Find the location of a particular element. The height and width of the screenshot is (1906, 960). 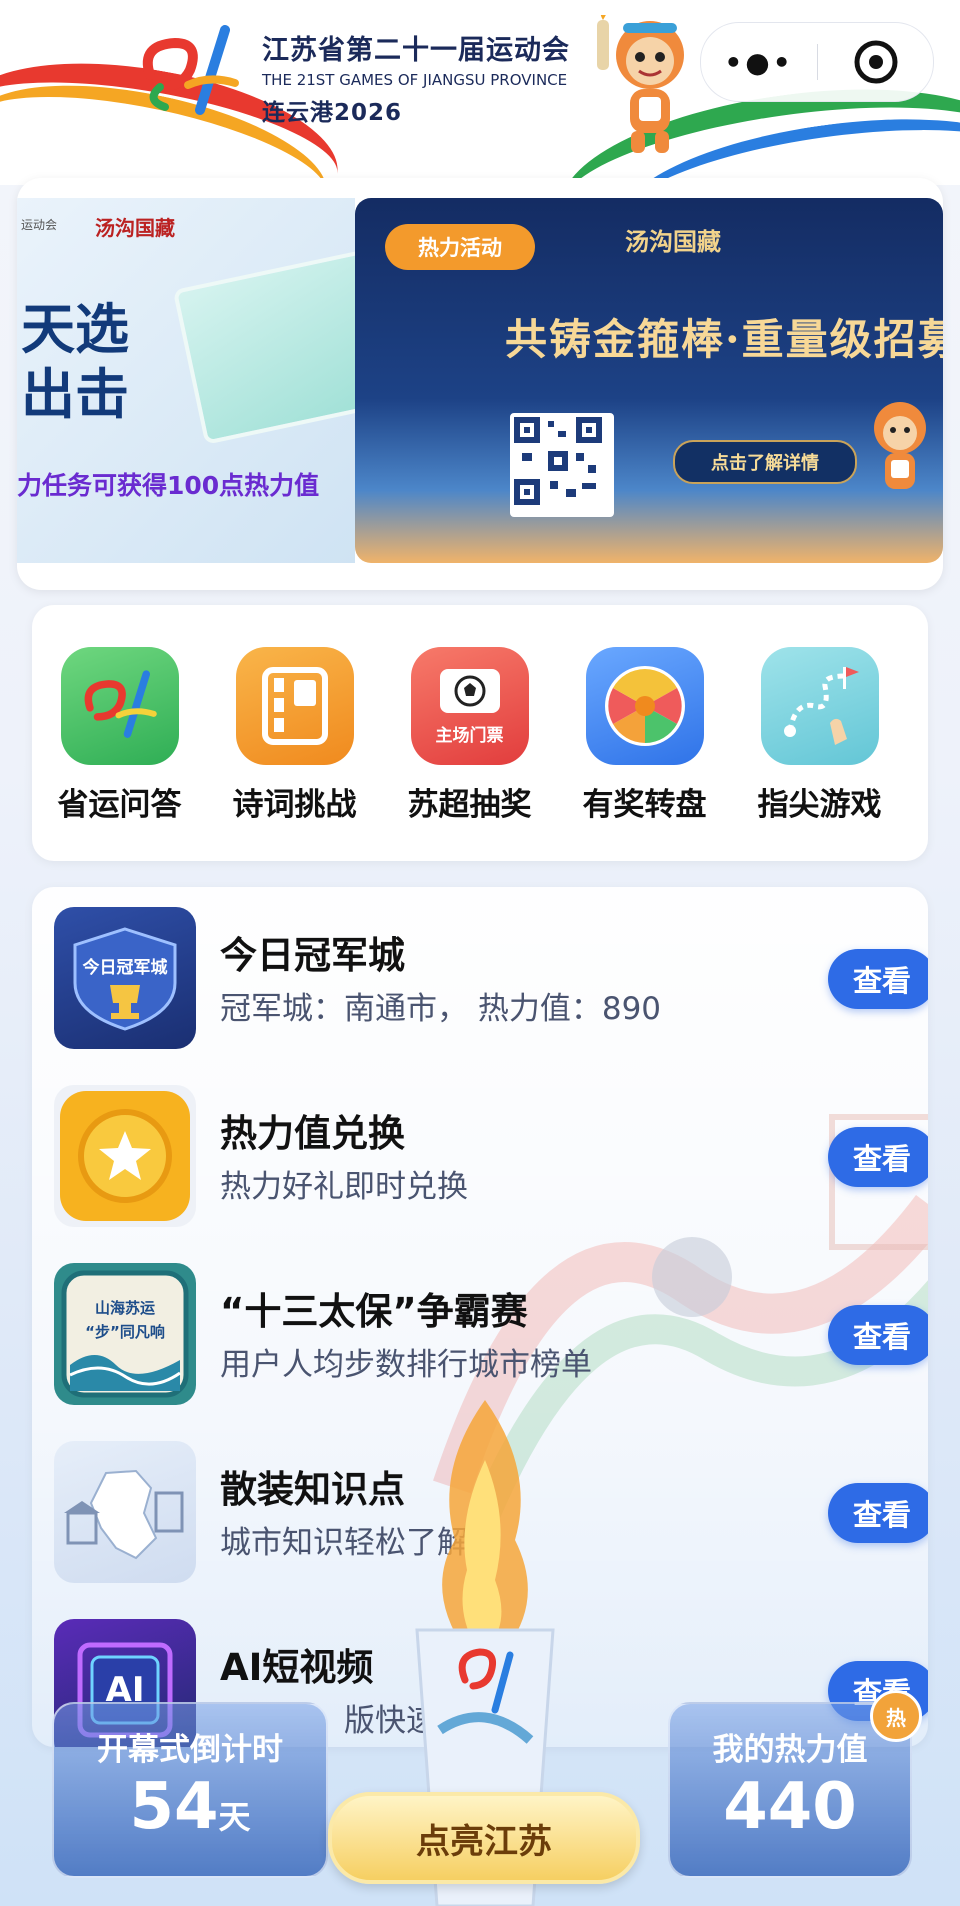

list-item: 热力值兑换 热力好礼即时兑换 查看 is located at coordinates (491, 1156).